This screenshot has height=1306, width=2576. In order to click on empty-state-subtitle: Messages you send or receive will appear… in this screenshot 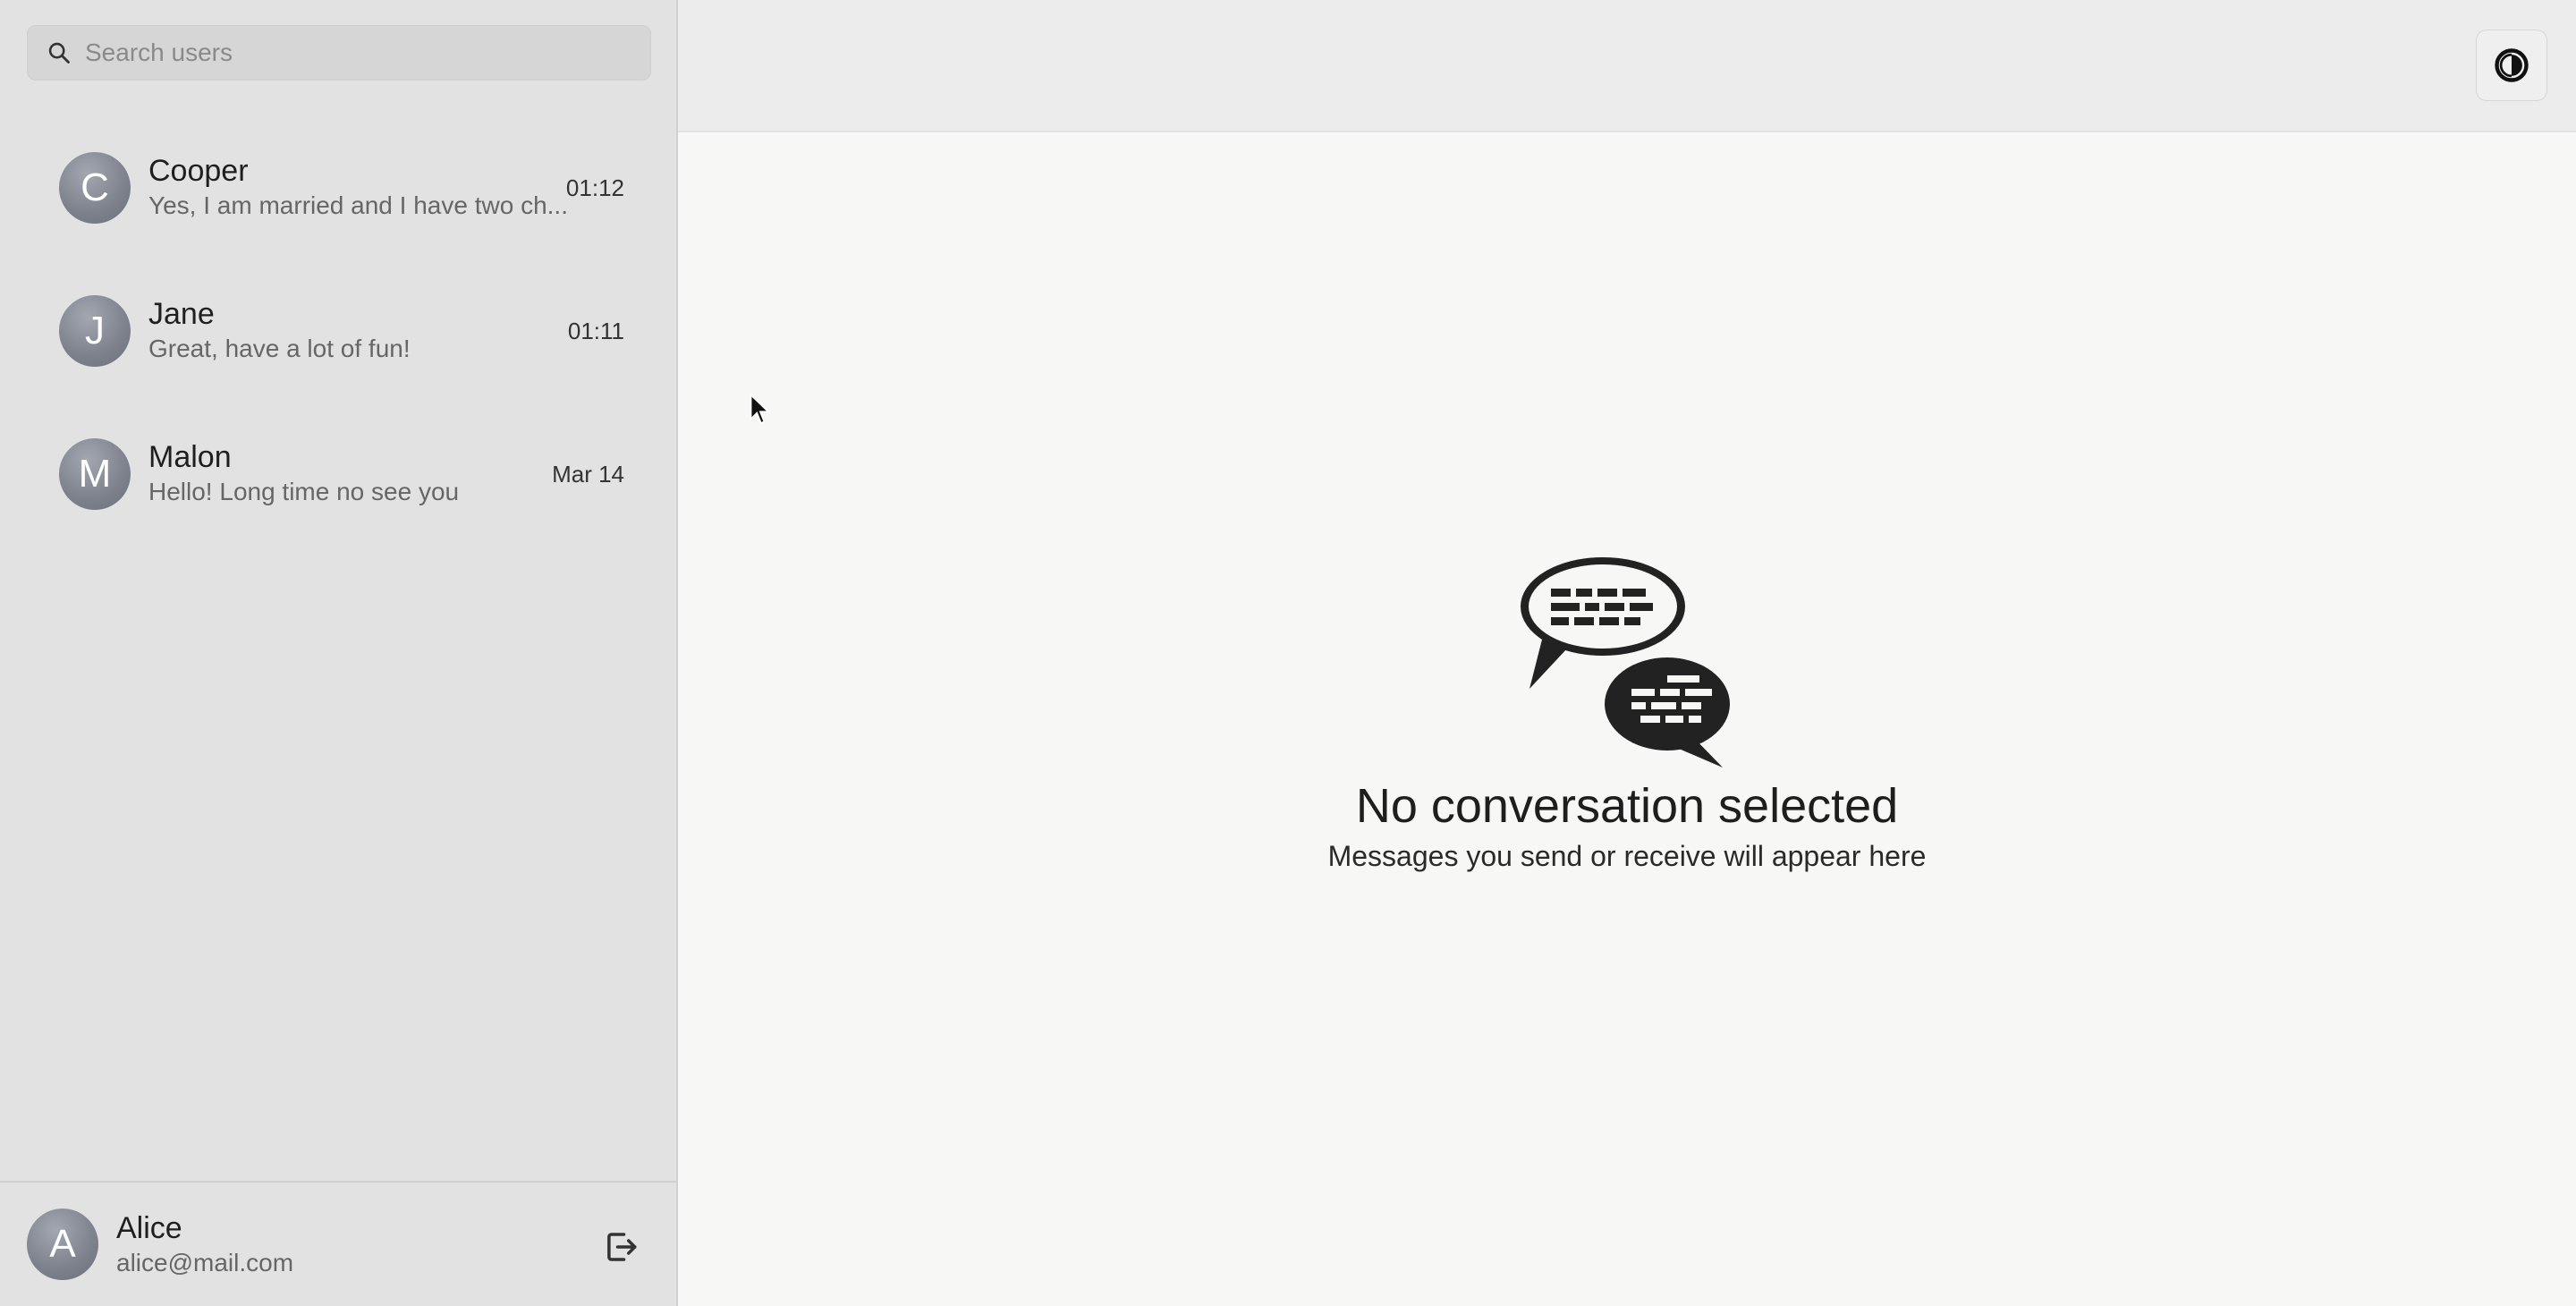, I will do `click(1627, 856)`.